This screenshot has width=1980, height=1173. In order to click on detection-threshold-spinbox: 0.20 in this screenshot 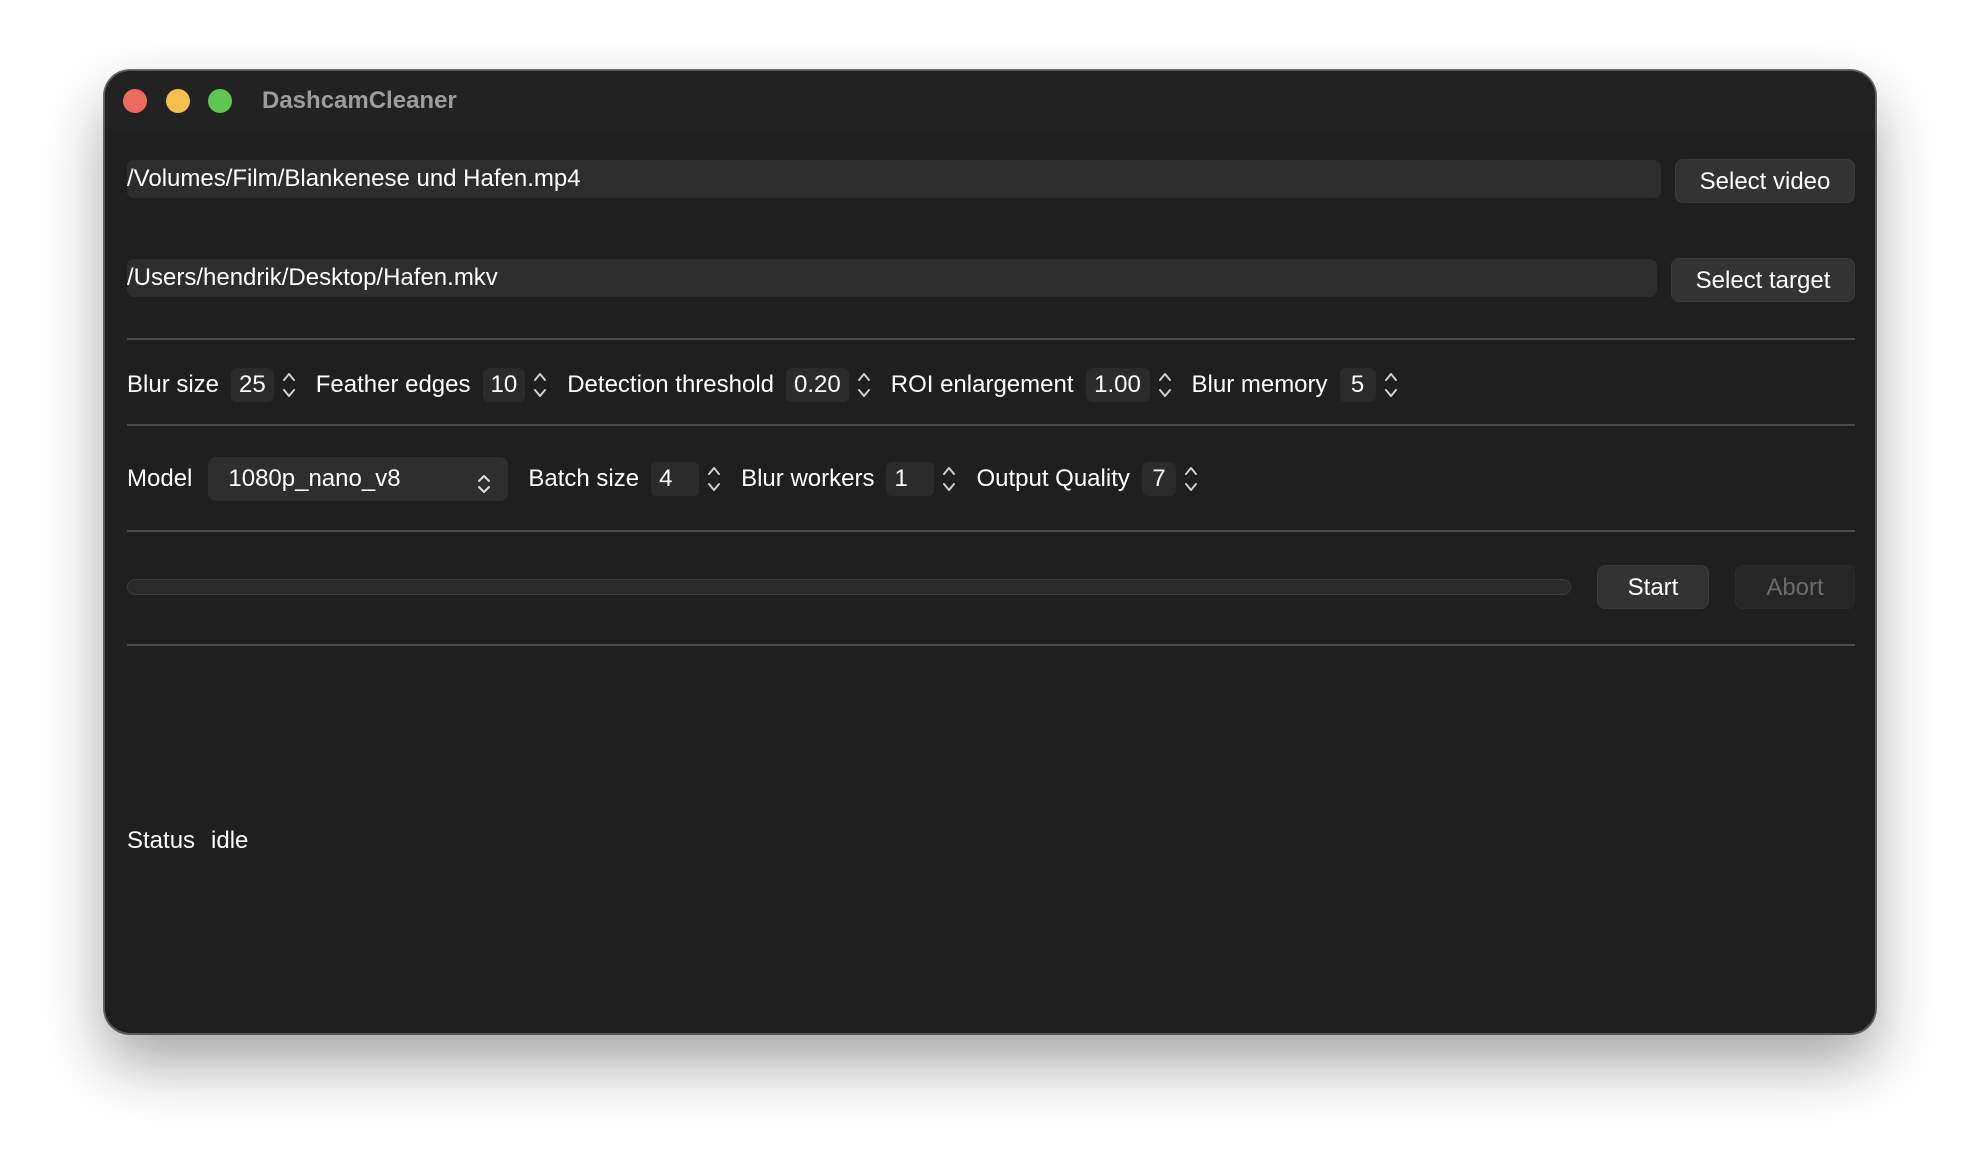, I will do `click(830, 385)`.